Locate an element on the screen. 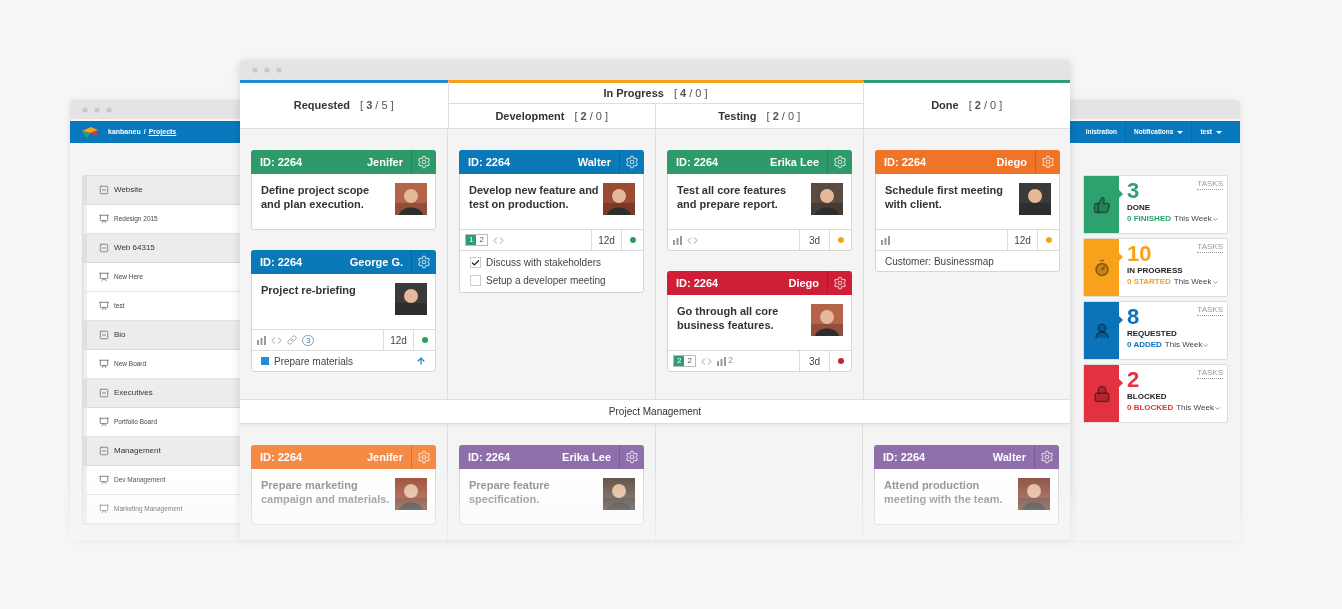  bar-count: 2 is located at coordinates (730, 361).